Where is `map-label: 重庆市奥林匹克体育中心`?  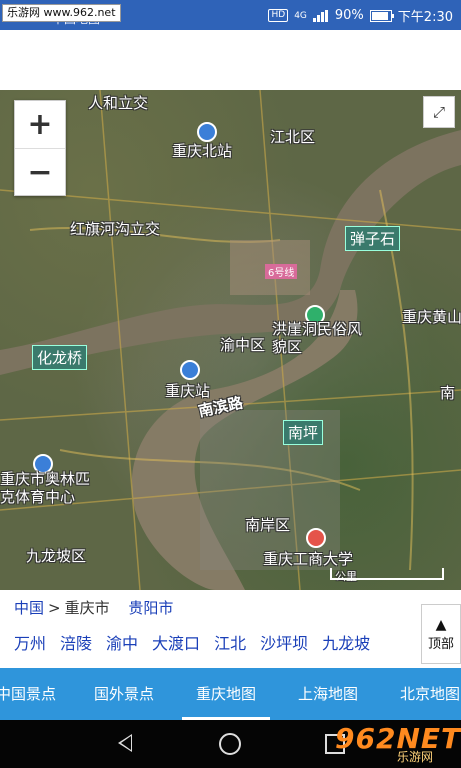 map-label: 重庆市奥林匹克体育中心 is located at coordinates (45, 488).